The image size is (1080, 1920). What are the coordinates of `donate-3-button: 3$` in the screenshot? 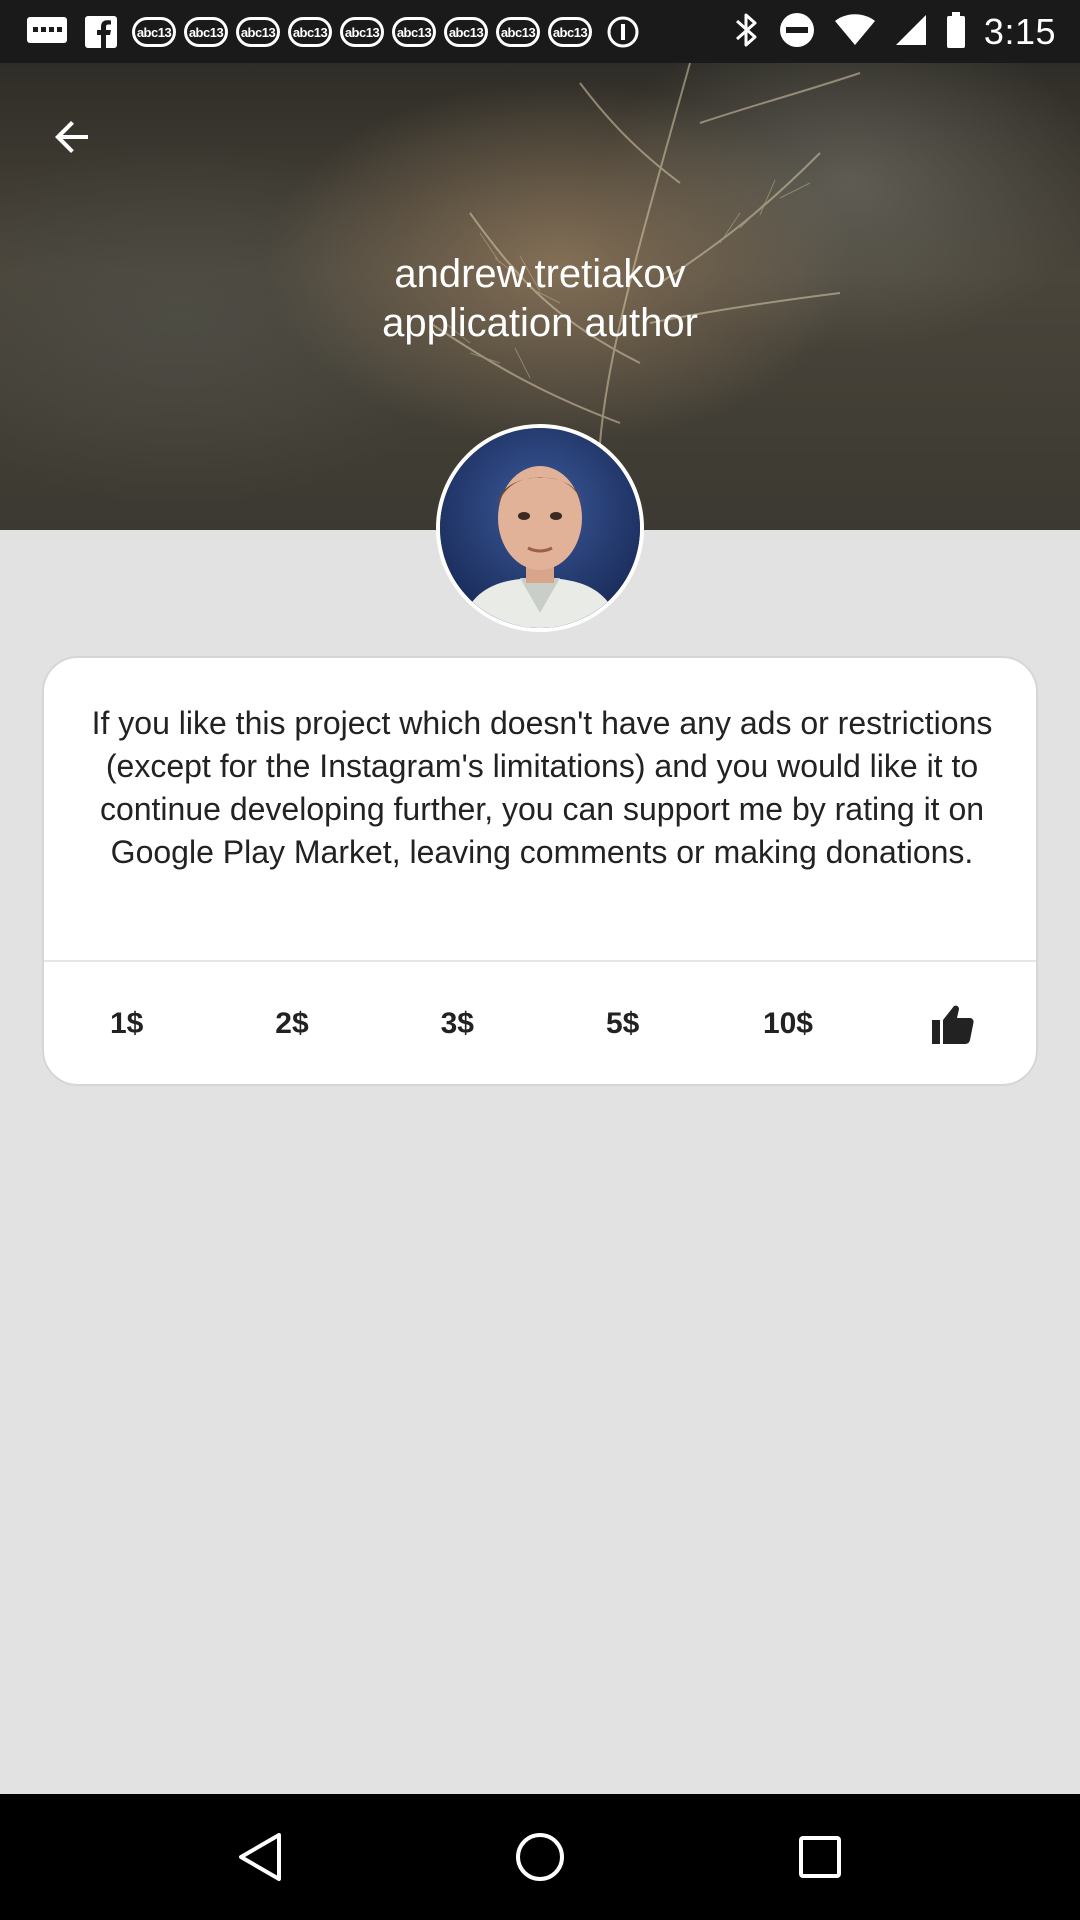 It's located at (457, 1024).